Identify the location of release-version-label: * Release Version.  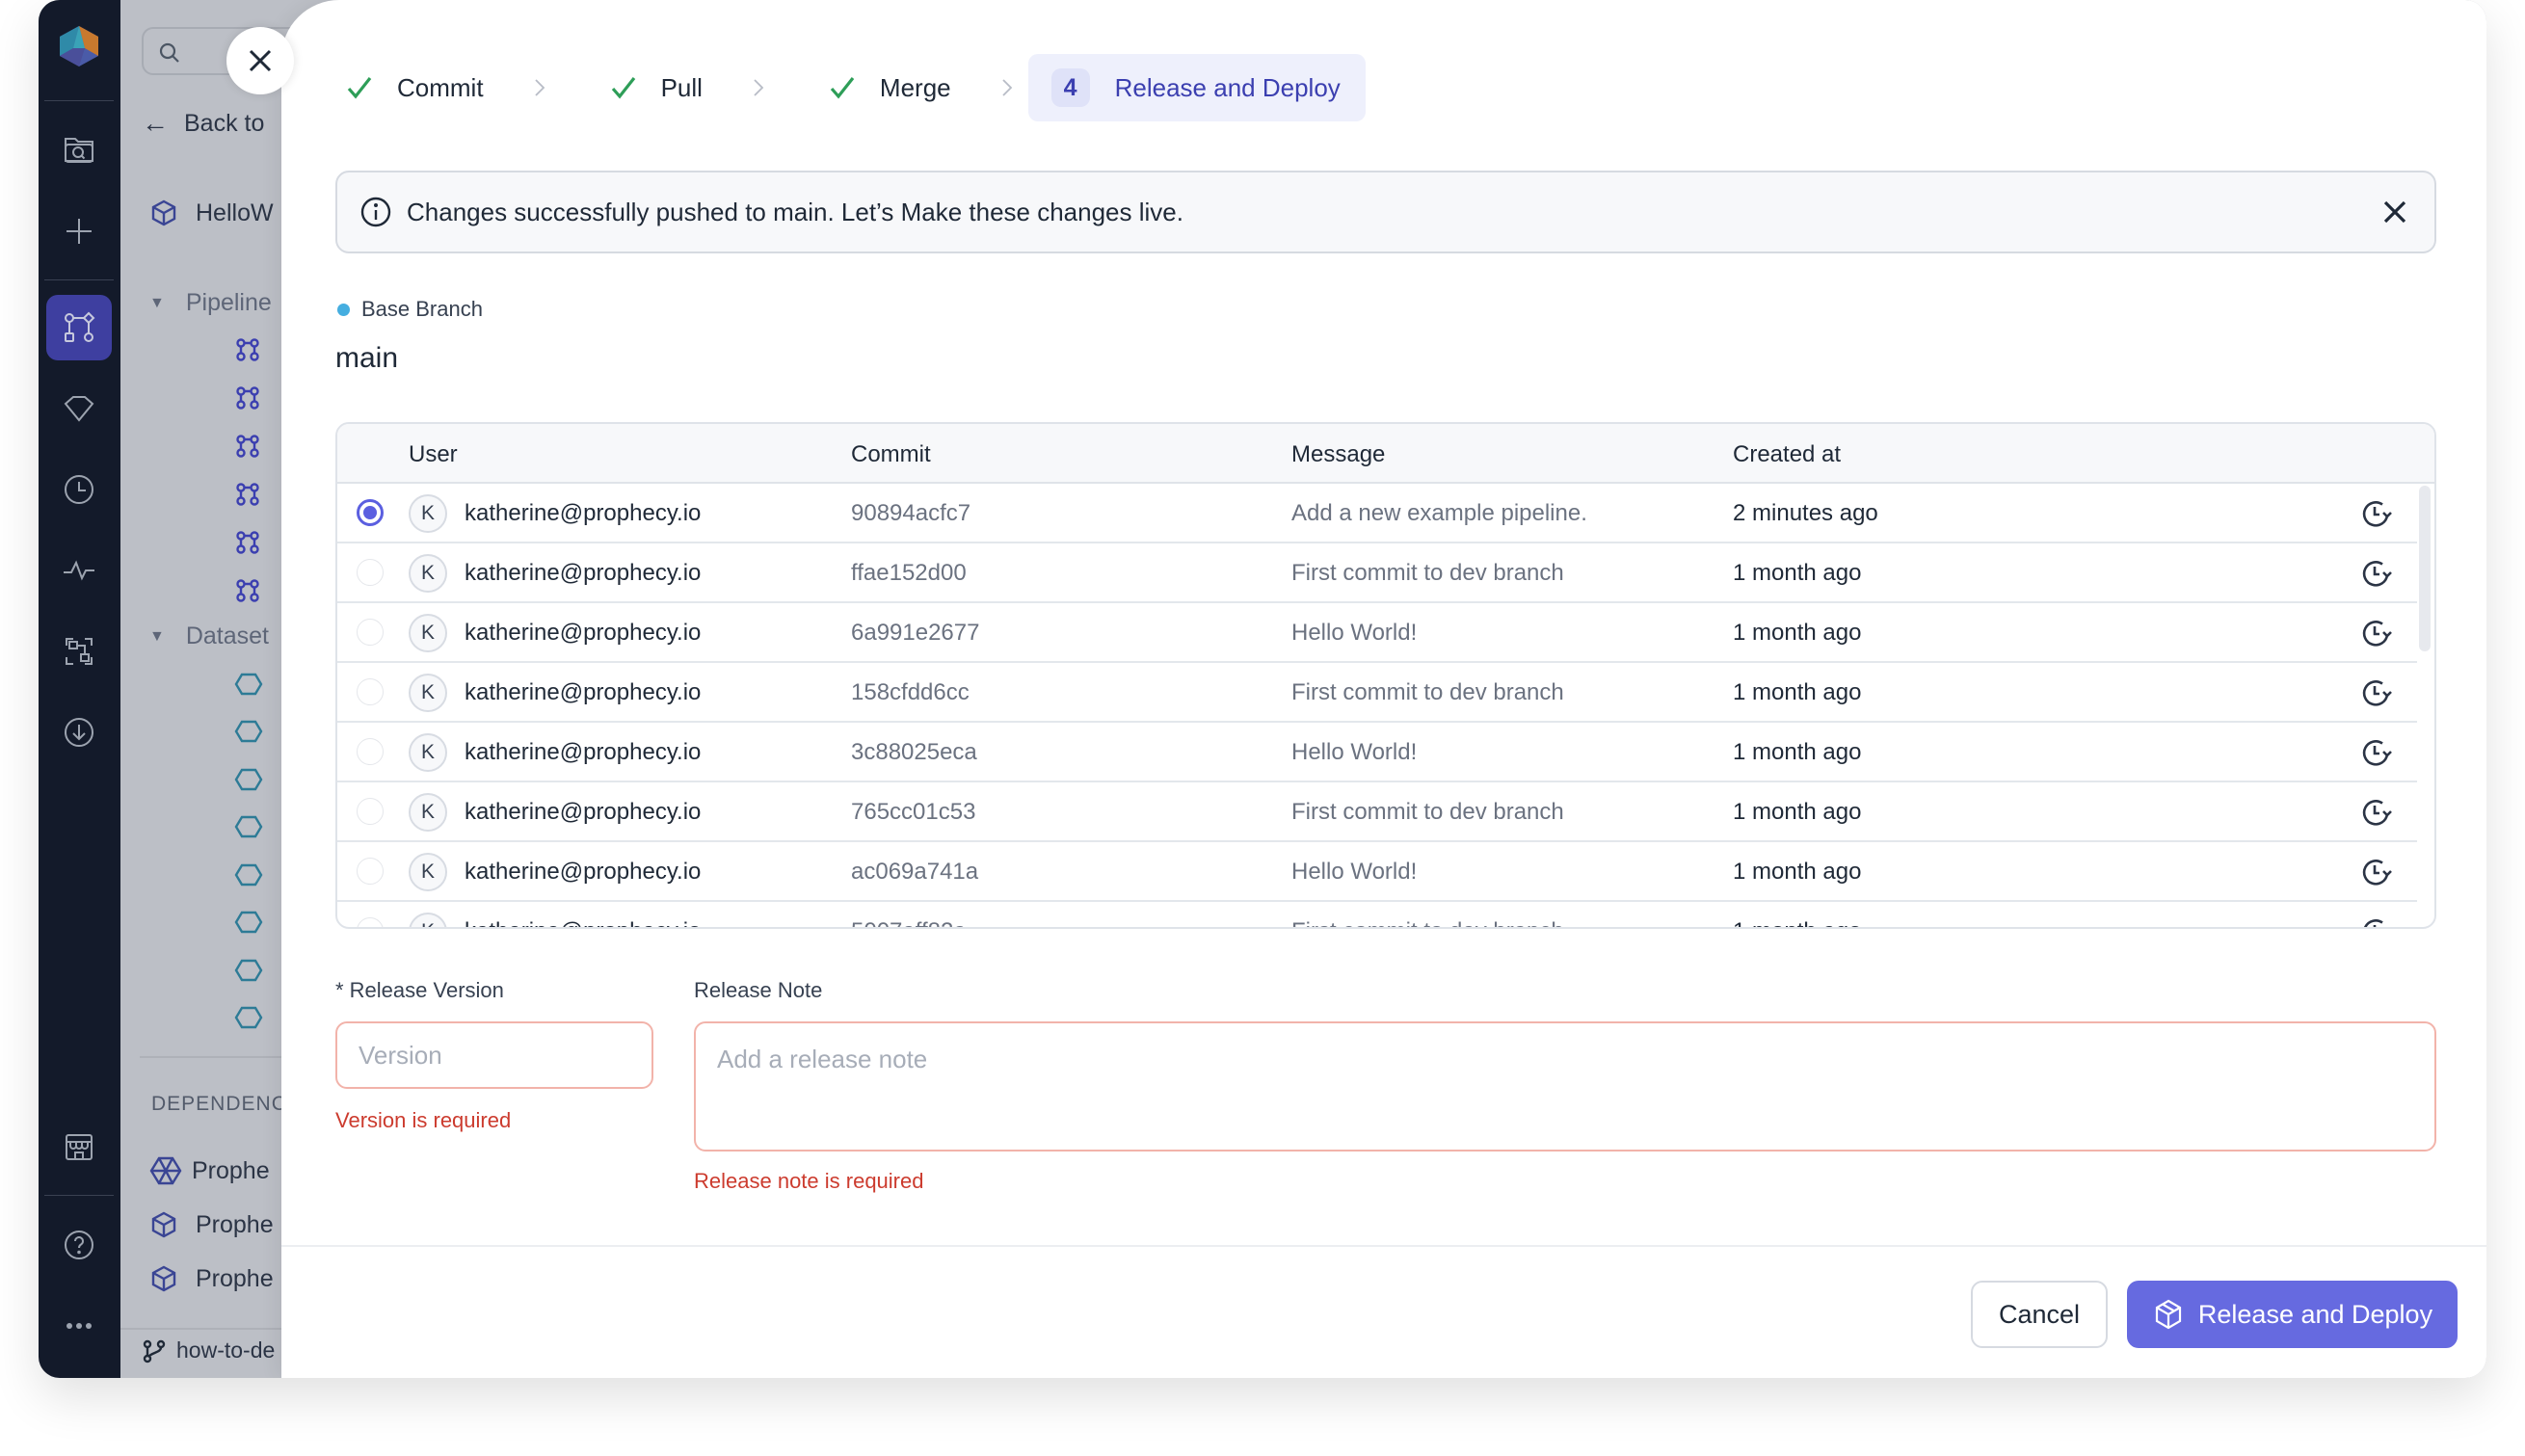
(419, 990).